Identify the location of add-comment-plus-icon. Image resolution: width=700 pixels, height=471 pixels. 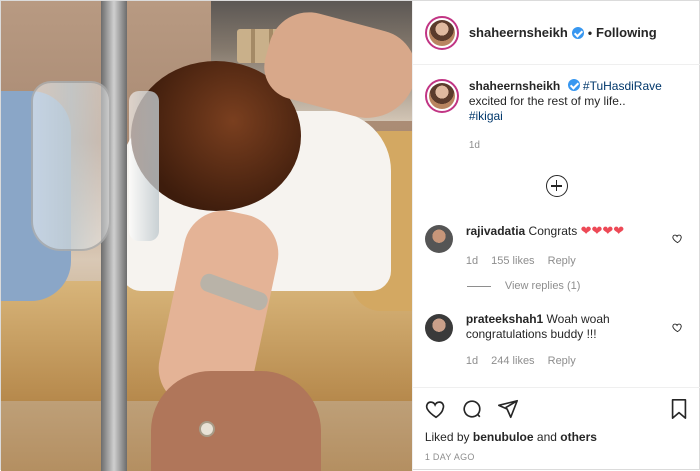
(556, 186).